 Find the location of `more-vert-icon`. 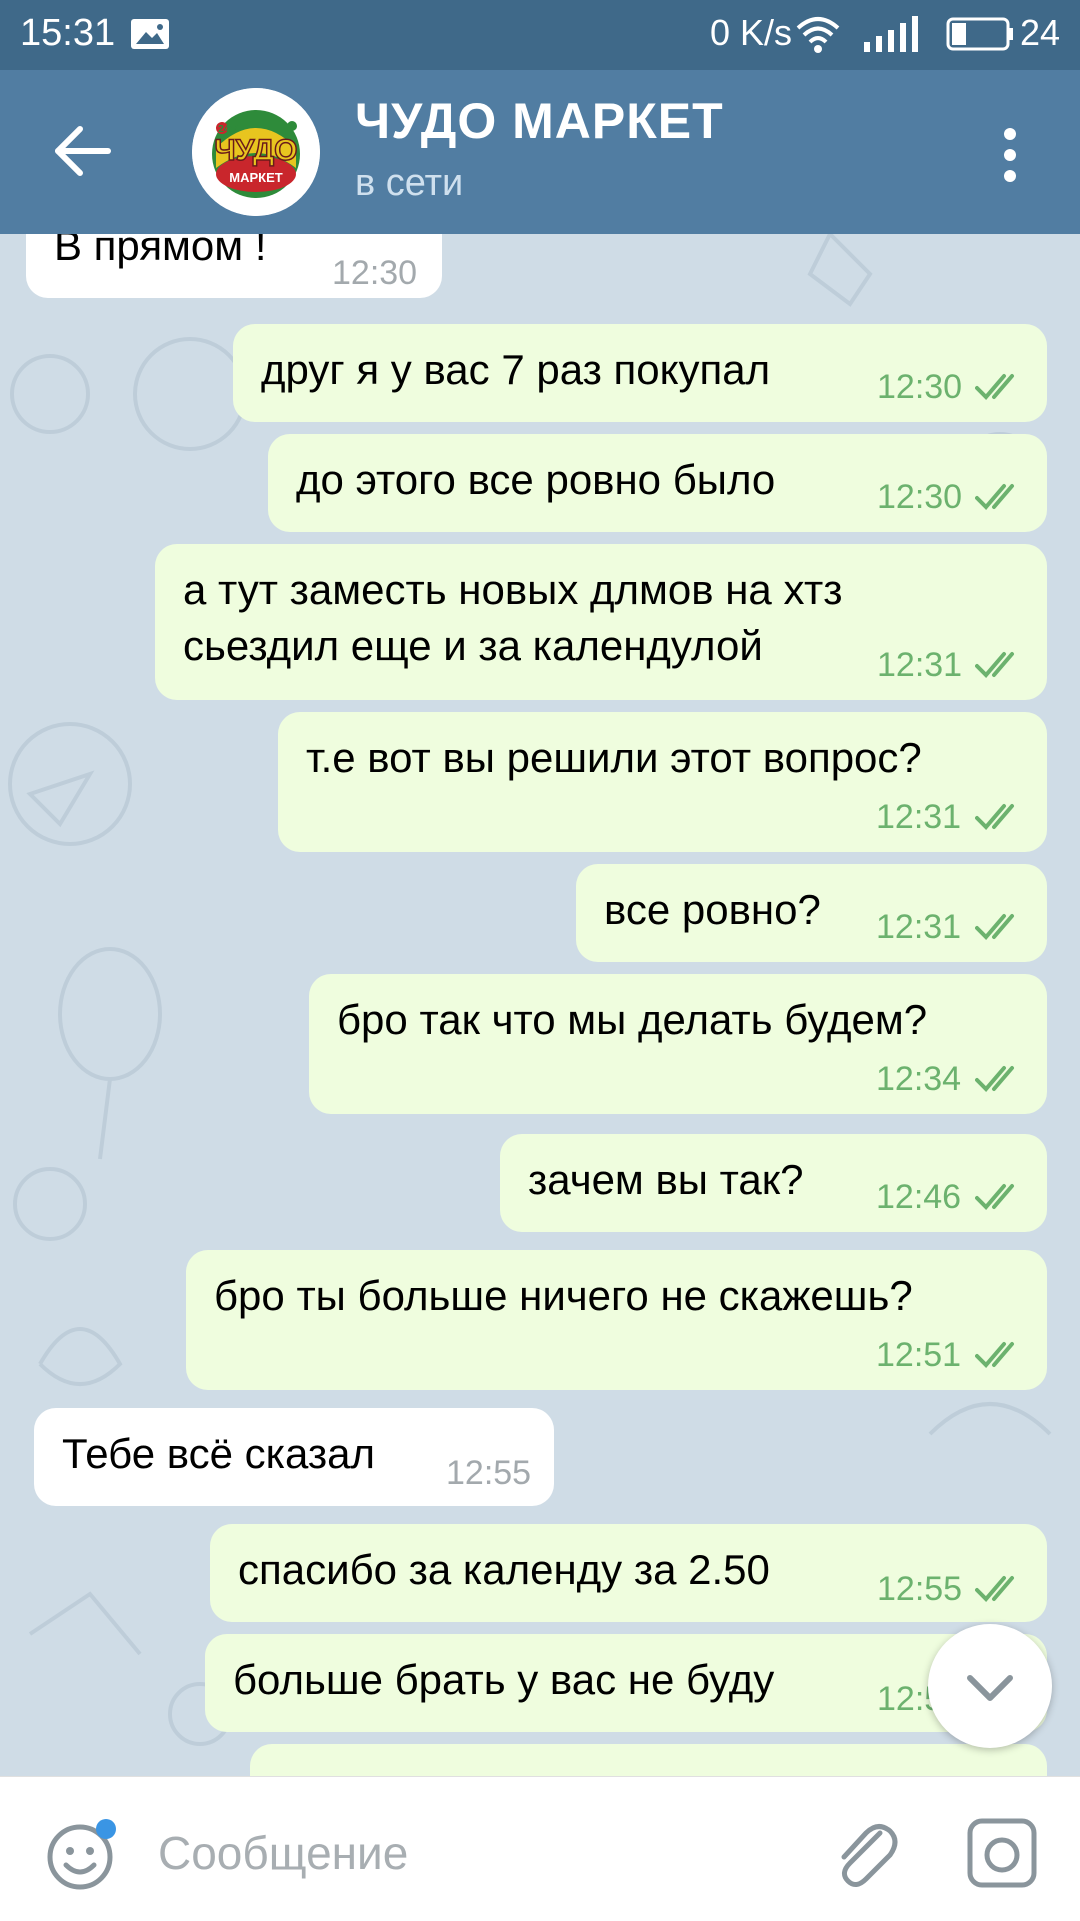

more-vert-icon is located at coordinates (1010, 155).